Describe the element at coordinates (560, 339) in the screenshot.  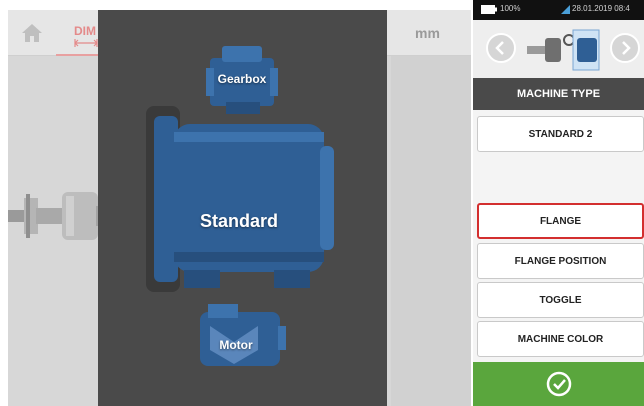
I see `machine-color-button: MACHINE COLOR` at that location.